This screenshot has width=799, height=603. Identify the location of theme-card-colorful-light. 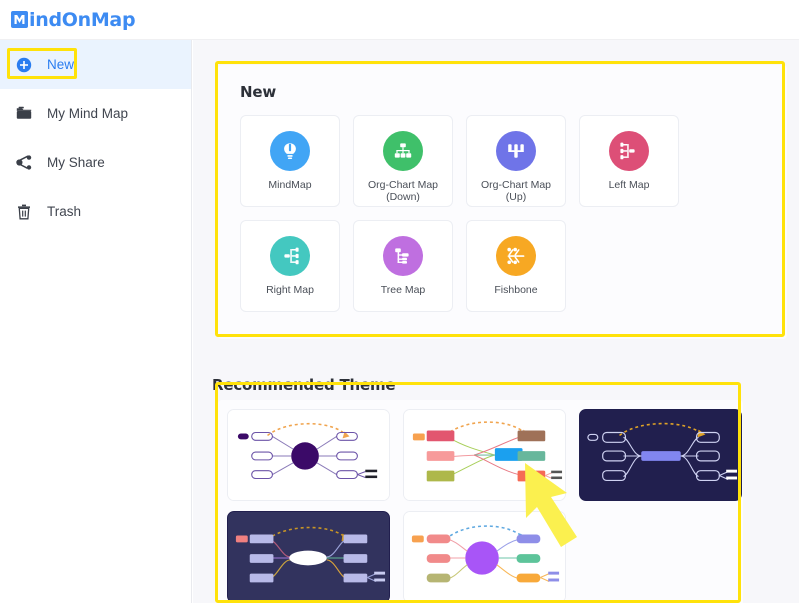
(484, 455).